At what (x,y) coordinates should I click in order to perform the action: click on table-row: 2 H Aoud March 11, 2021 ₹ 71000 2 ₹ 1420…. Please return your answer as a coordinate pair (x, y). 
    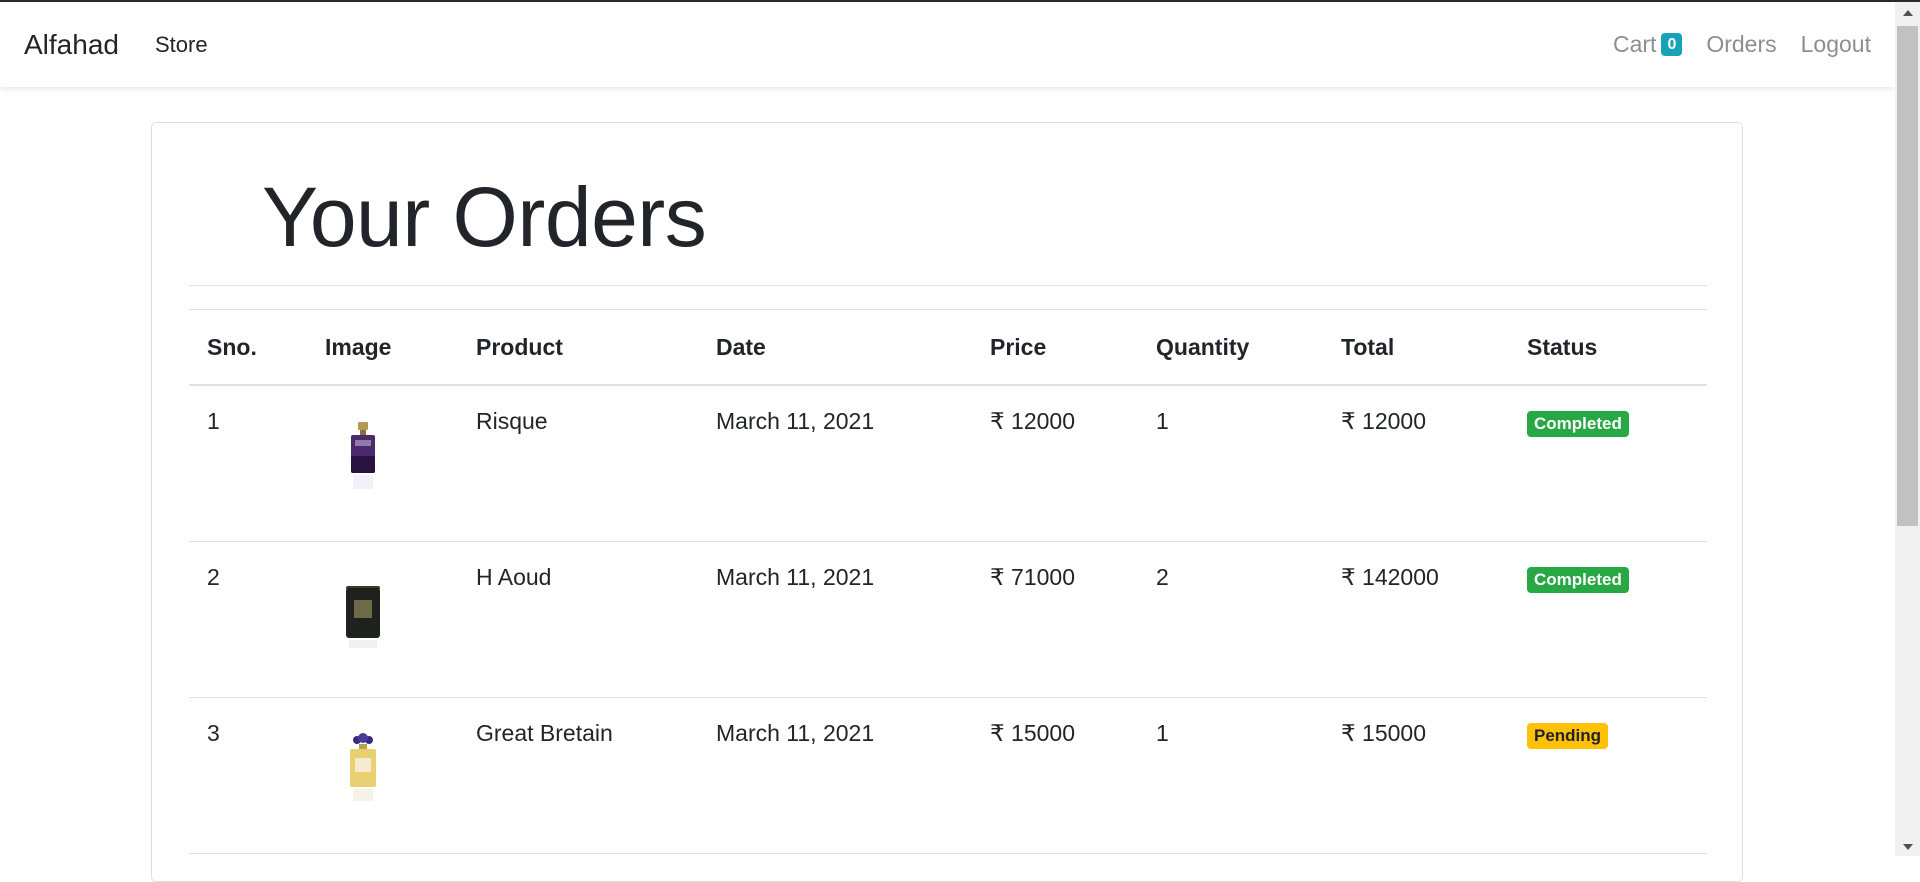
    Looking at the image, I should click on (948, 619).